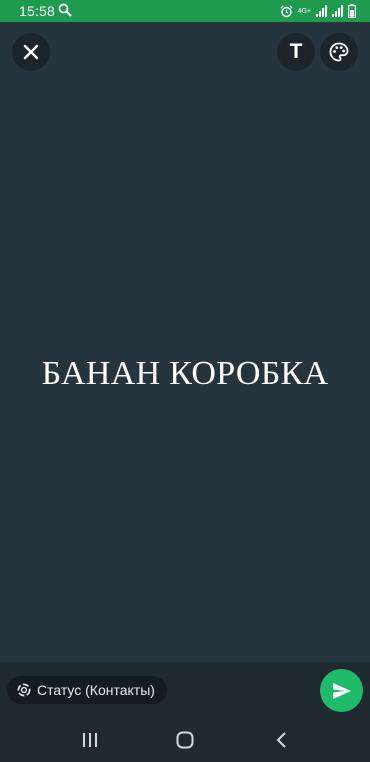 The width and height of the screenshot is (370, 762). What do you see at coordinates (352, 11) in the screenshot?
I see `battery-icon` at bounding box center [352, 11].